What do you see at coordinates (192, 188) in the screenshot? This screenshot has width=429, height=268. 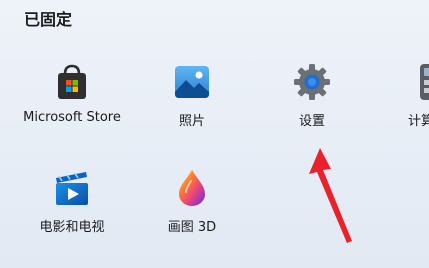 I see `paint-3d-icon` at bounding box center [192, 188].